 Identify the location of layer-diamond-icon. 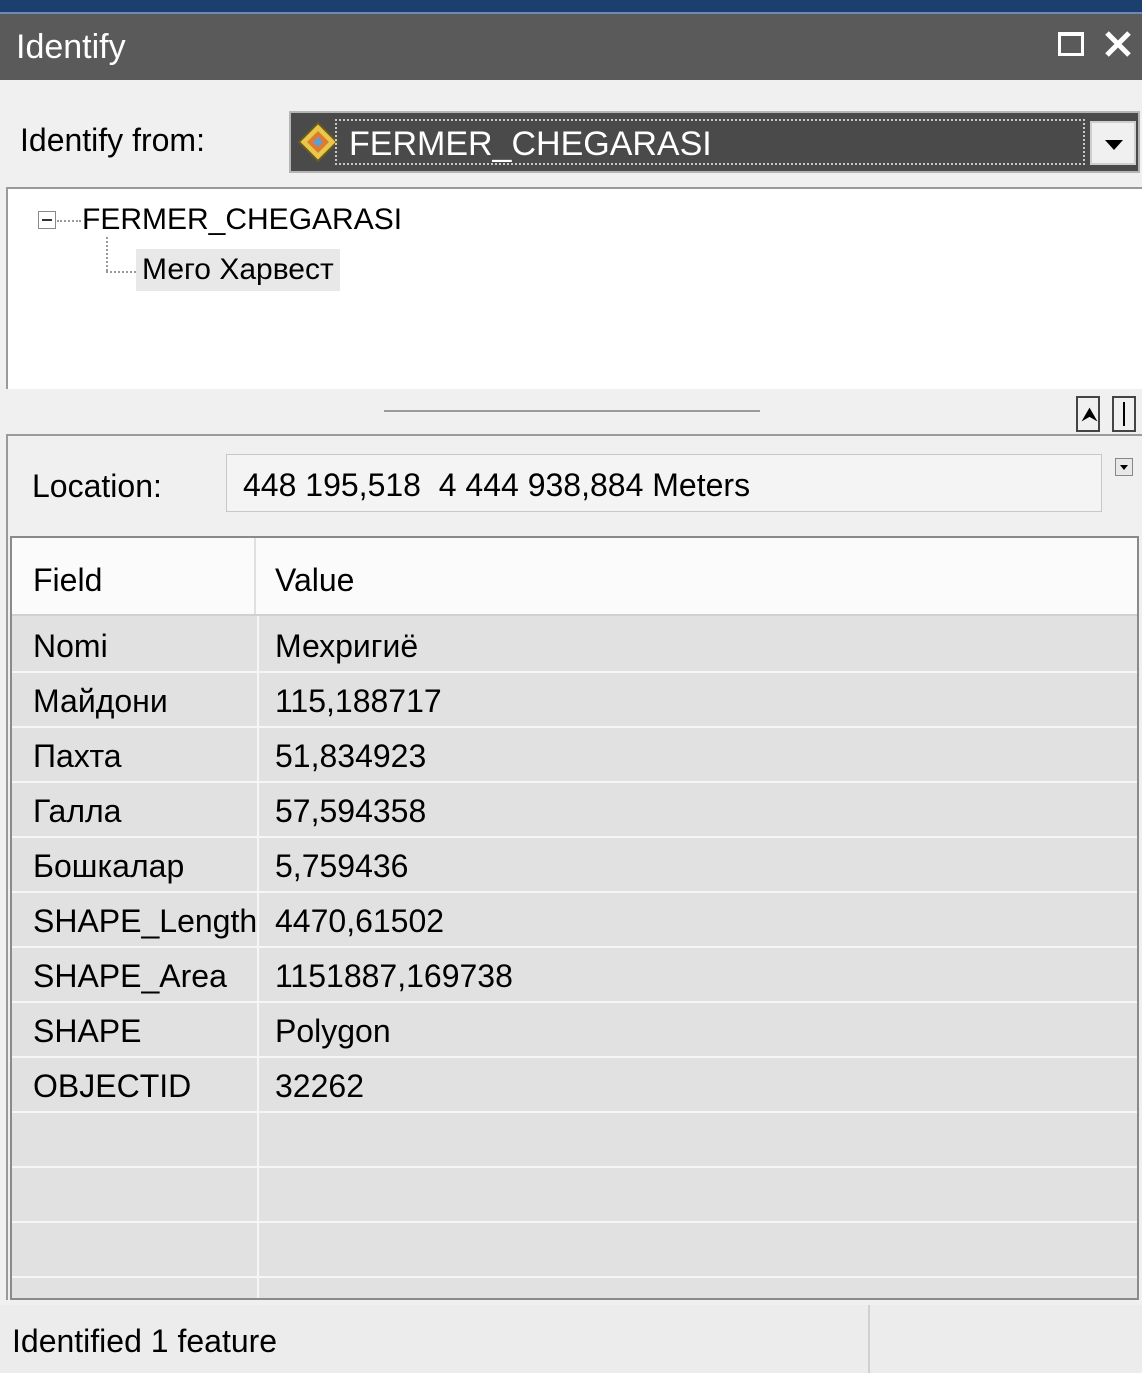
(318, 142).